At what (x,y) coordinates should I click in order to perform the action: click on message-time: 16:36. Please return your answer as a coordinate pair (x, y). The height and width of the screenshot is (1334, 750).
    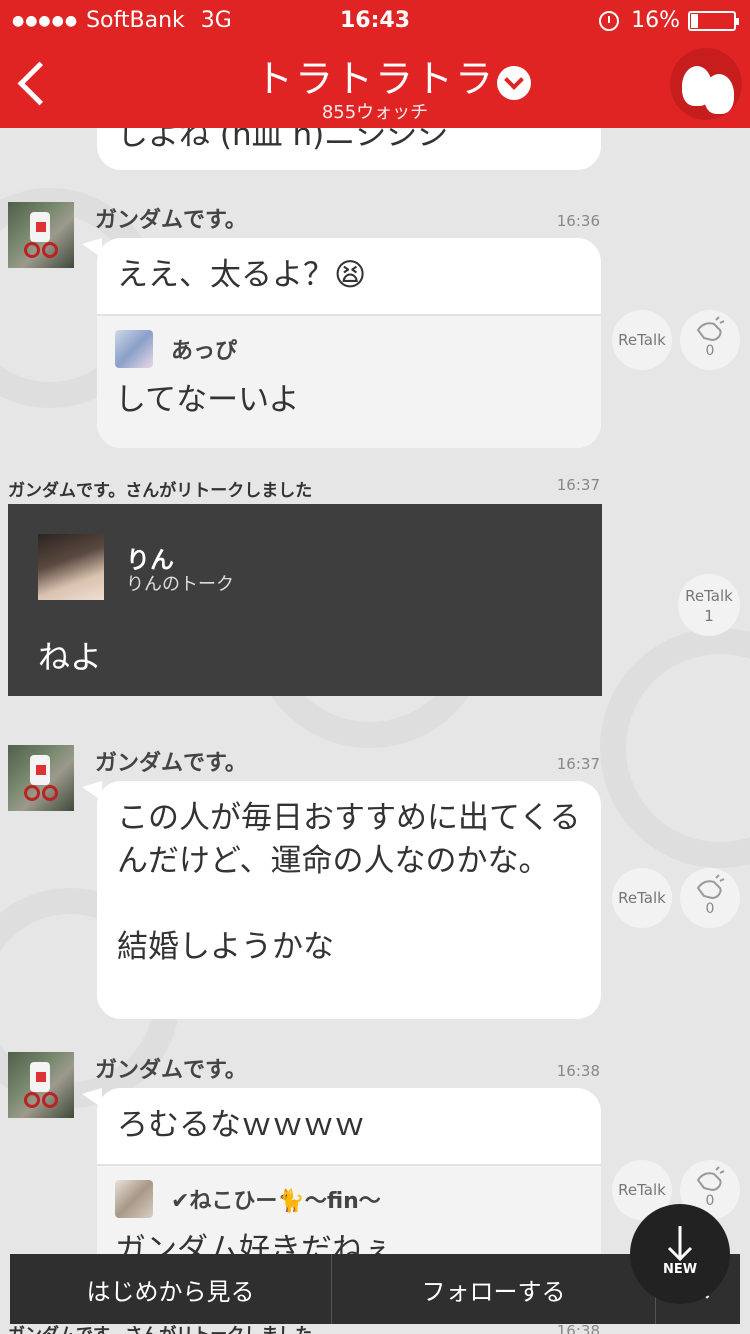
    Looking at the image, I should click on (578, 221).